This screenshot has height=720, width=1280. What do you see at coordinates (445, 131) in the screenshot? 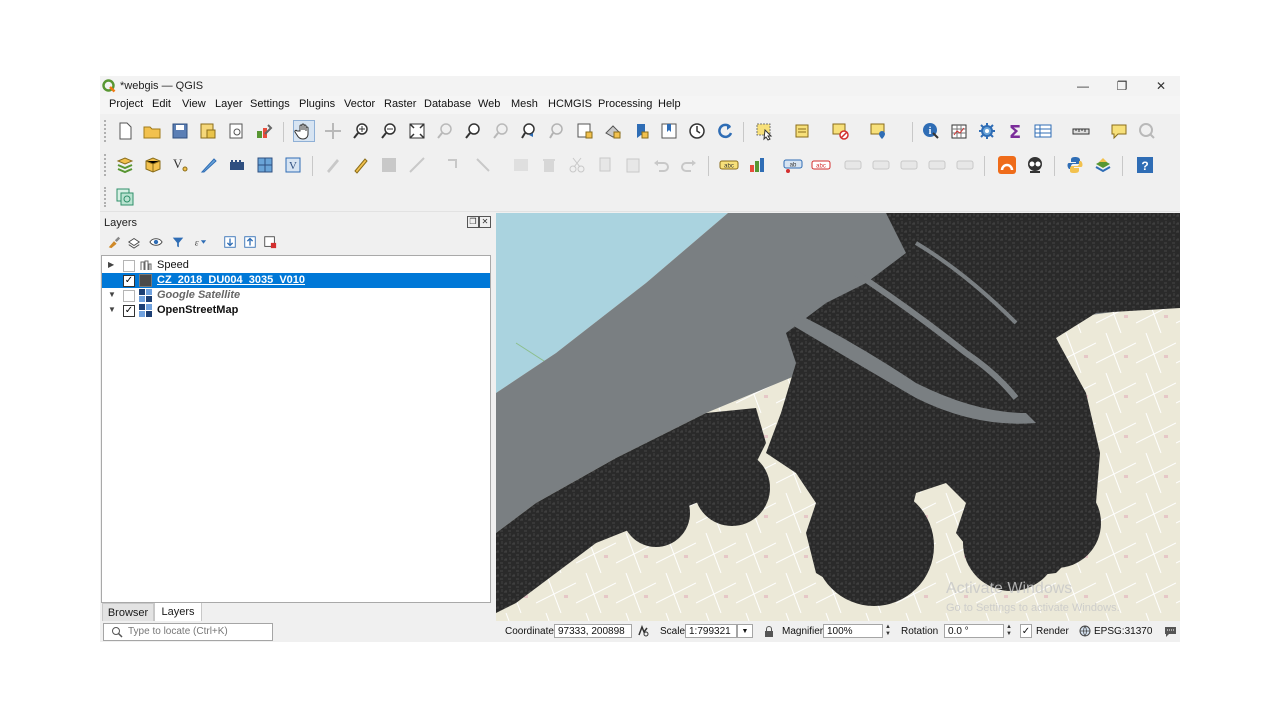
I see `zoom-to-selection-icon` at bounding box center [445, 131].